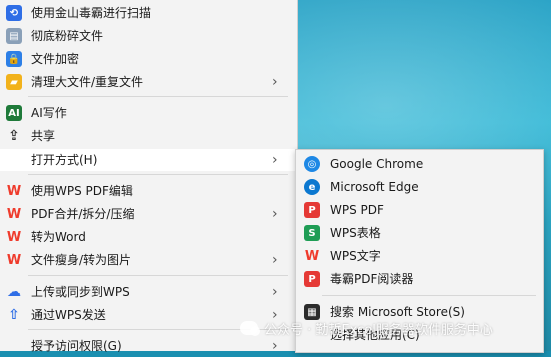  I want to click on menu-item-label: 使用WPS PDF编辑, so click(82, 191).